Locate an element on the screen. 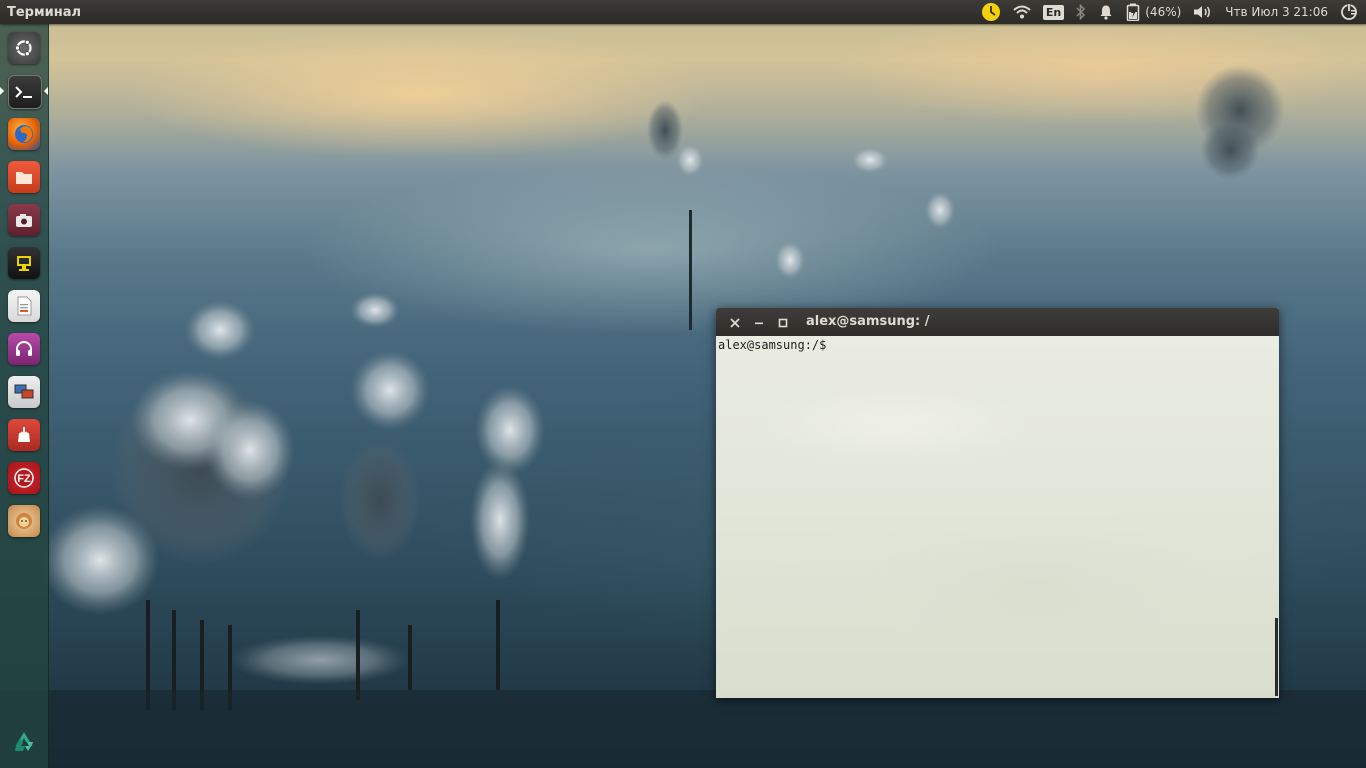  terminal-icon is located at coordinates (25, 92).